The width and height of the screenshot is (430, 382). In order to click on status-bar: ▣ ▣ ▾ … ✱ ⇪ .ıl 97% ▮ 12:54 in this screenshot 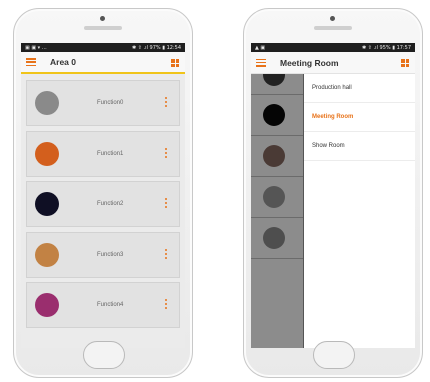, I will do `click(103, 47)`.